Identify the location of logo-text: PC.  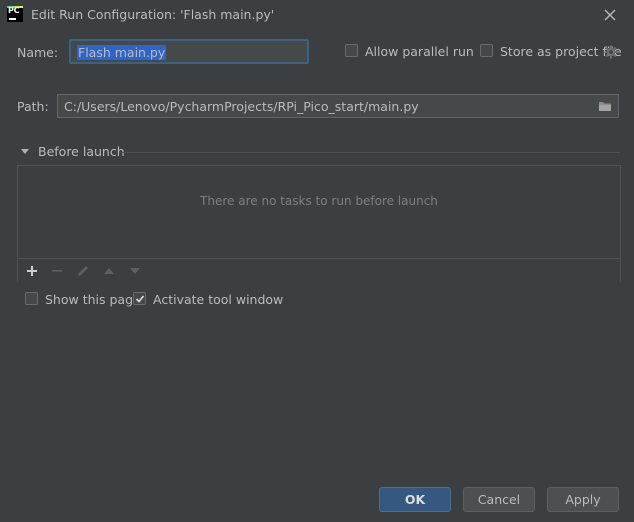
(14, 10).